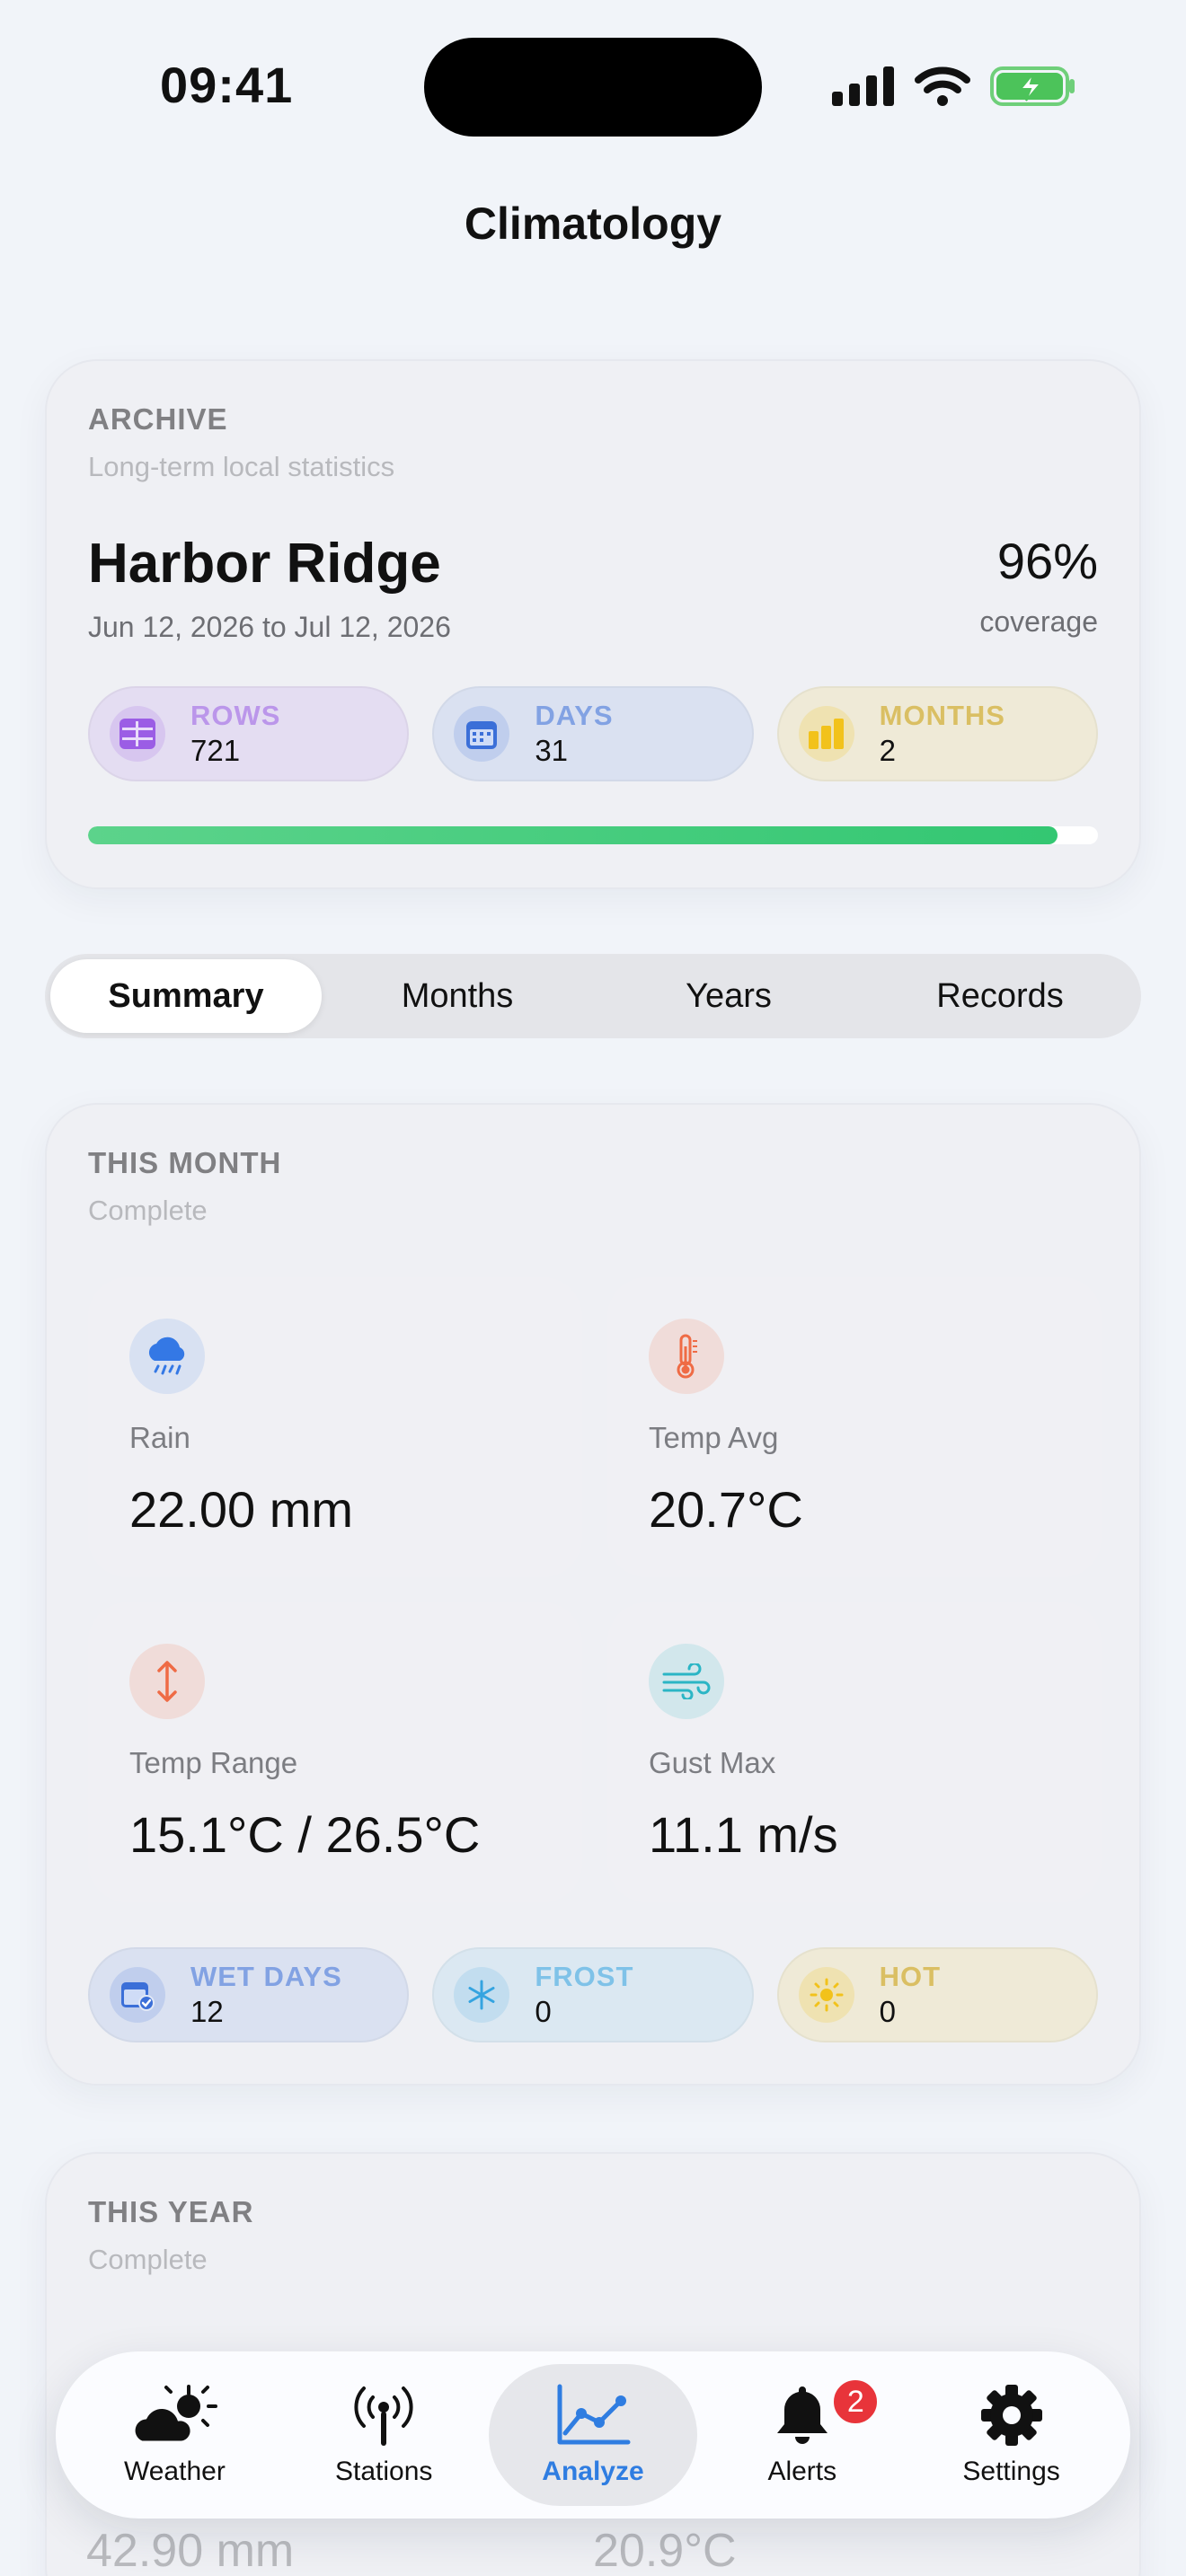 Image resolution: width=1186 pixels, height=2576 pixels. What do you see at coordinates (227, 85) in the screenshot?
I see `status-time: 09:41` at bounding box center [227, 85].